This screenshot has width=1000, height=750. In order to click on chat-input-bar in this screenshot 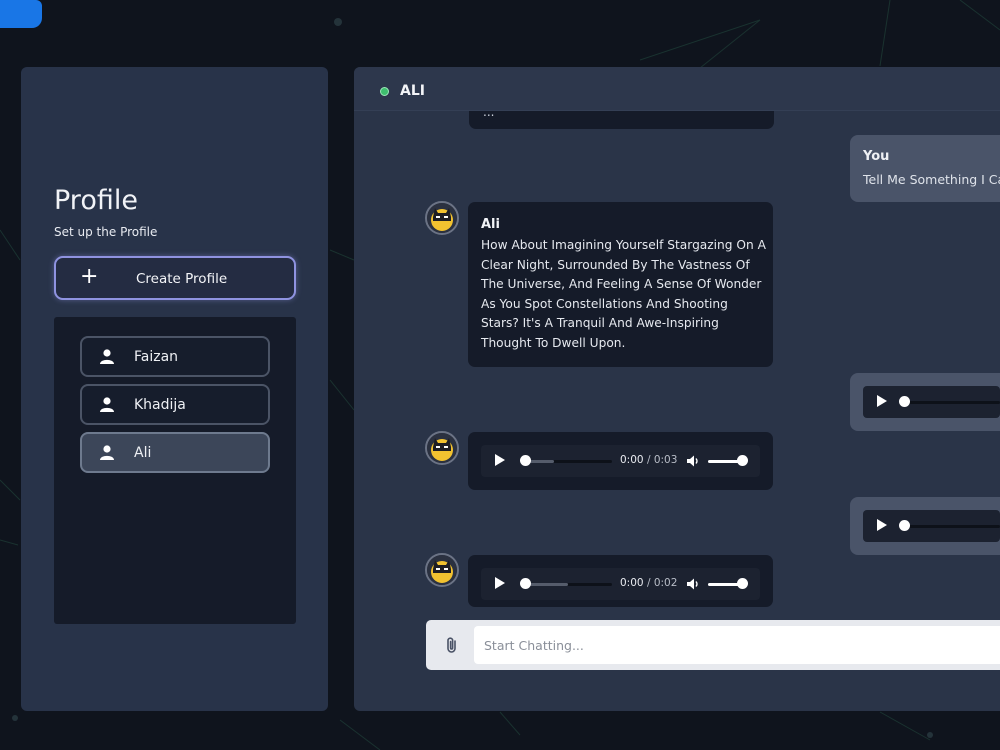, I will do `click(713, 645)`.